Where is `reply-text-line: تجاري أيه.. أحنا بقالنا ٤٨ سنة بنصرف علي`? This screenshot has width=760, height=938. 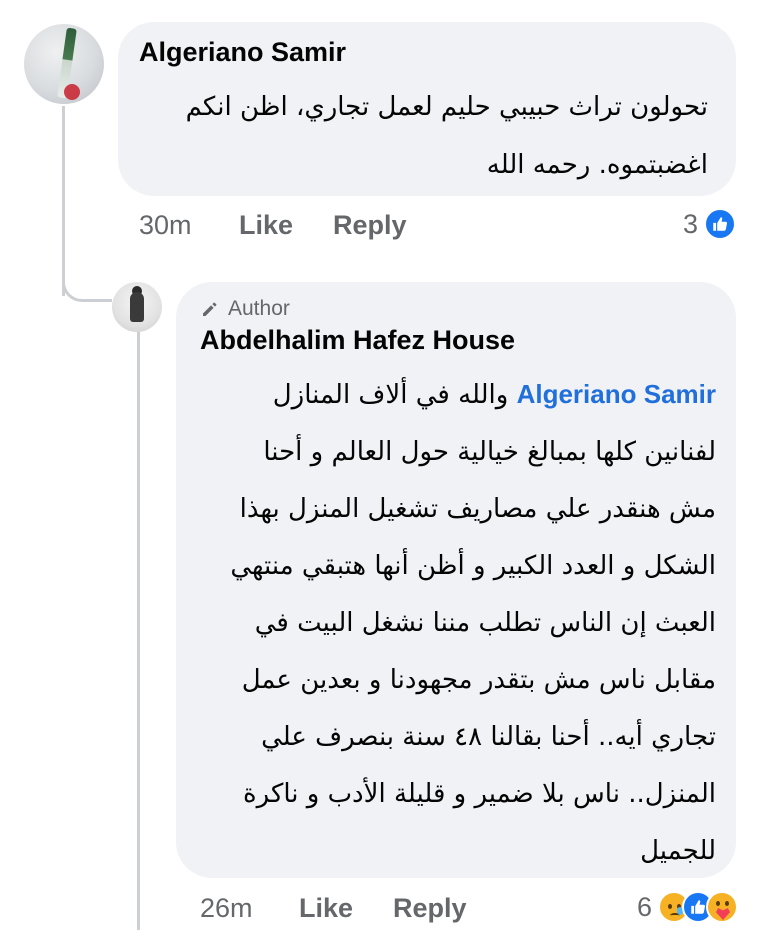 reply-text-line: تجاري أيه.. أحنا بقالنا ٤٨ سنة بنصرف علي is located at coordinates (488, 737).